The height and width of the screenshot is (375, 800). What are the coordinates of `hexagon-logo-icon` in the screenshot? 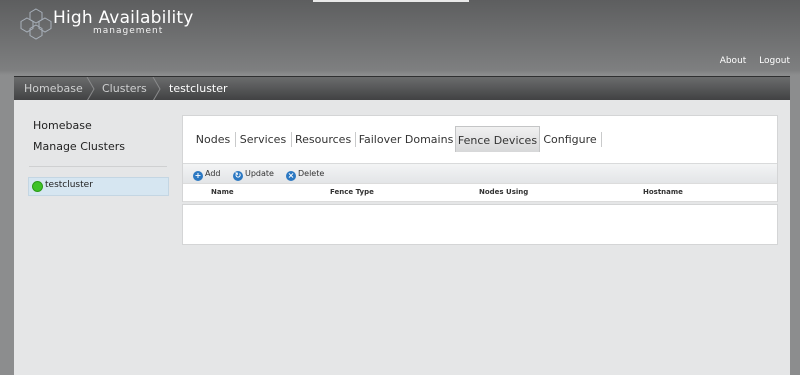 It's located at (36, 24).